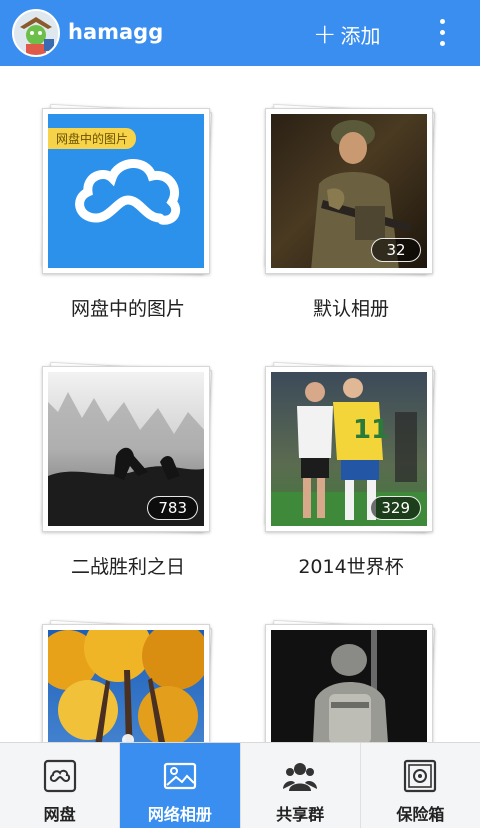 The image size is (480, 828). I want to click on album-cover: 783, so click(126, 449).